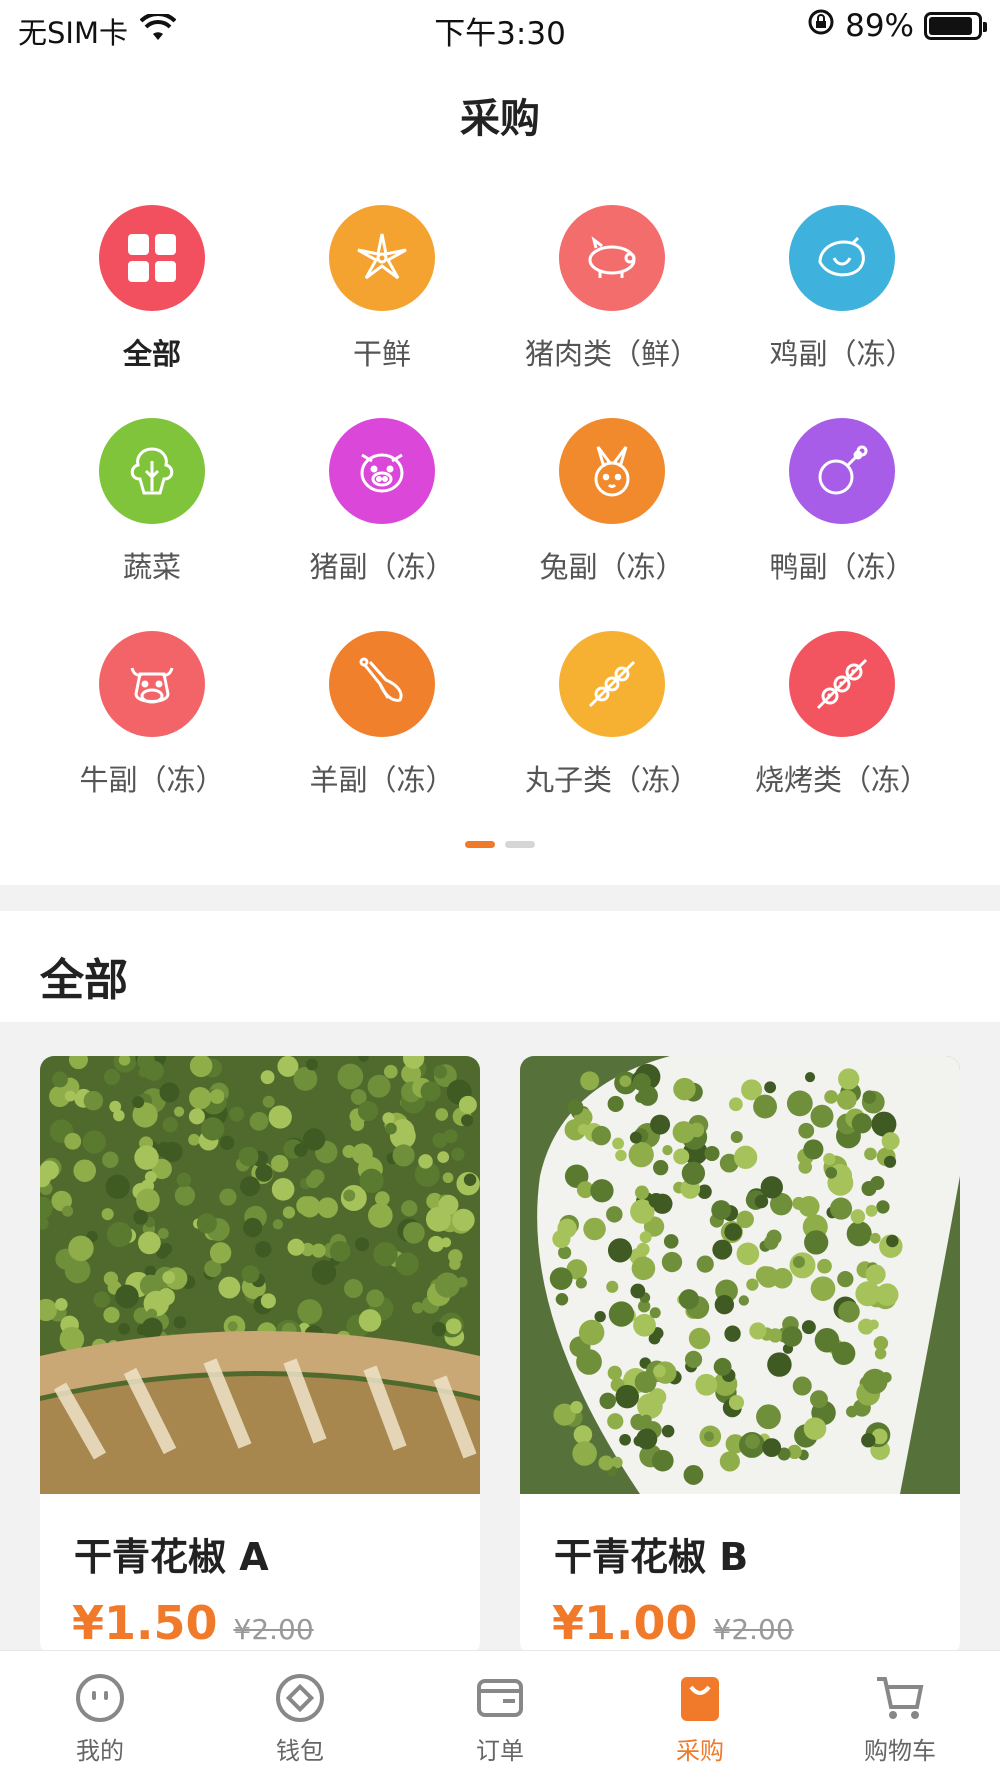 The image size is (1000, 1778). Describe the element at coordinates (900, 1698) in the screenshot. I see `cart-icon` at that location.